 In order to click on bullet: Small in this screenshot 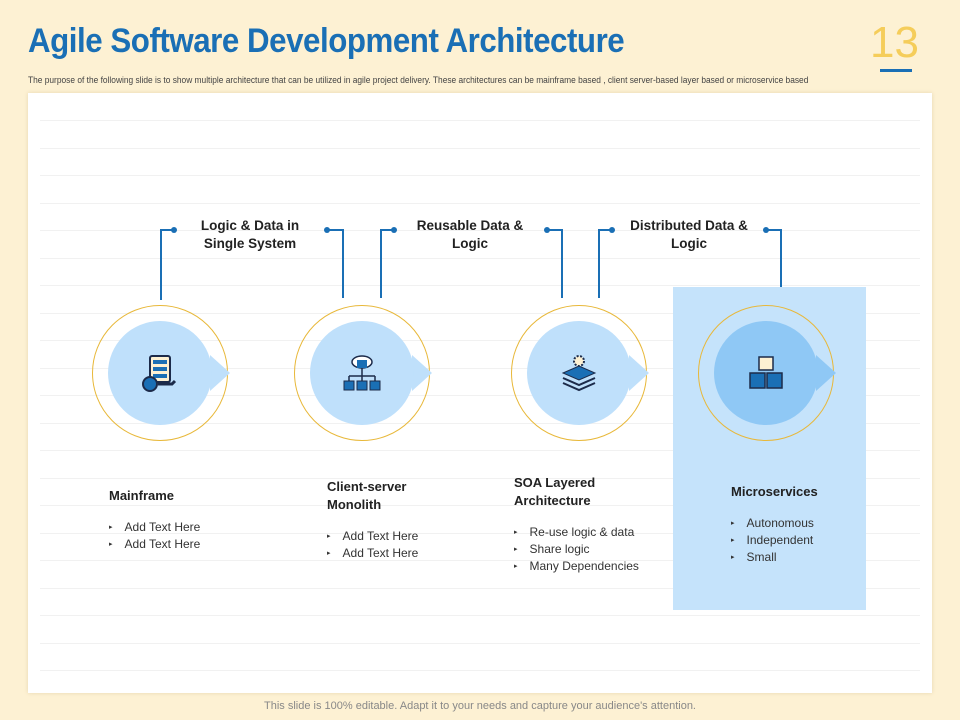, I will do `click(791, 557)`.